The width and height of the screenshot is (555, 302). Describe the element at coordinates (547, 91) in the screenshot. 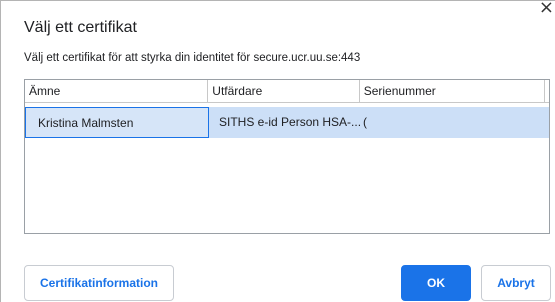

I see `column-header-extra` at that location.